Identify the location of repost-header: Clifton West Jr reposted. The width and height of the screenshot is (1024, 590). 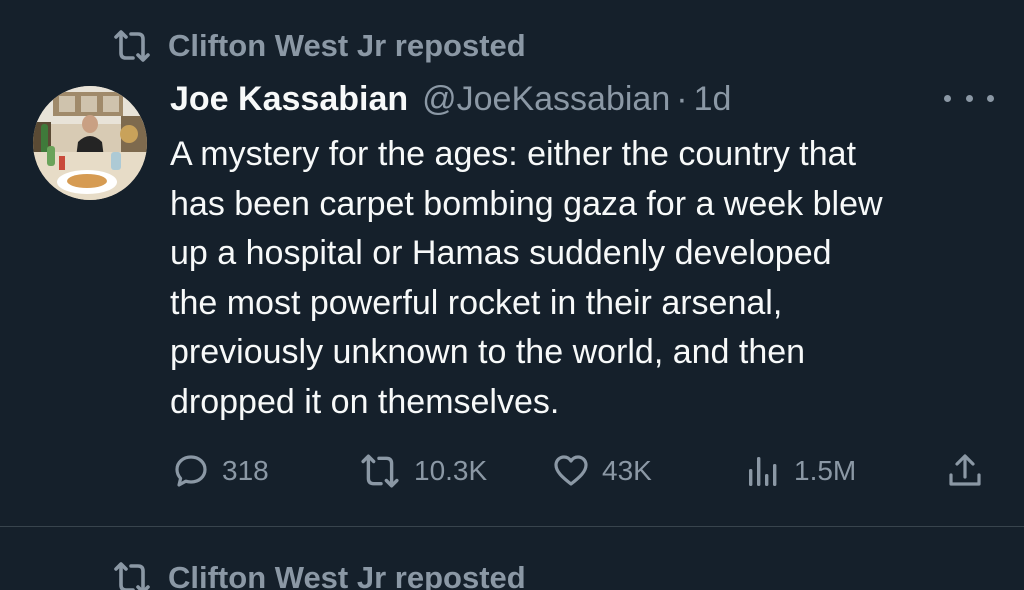
(319, 46).